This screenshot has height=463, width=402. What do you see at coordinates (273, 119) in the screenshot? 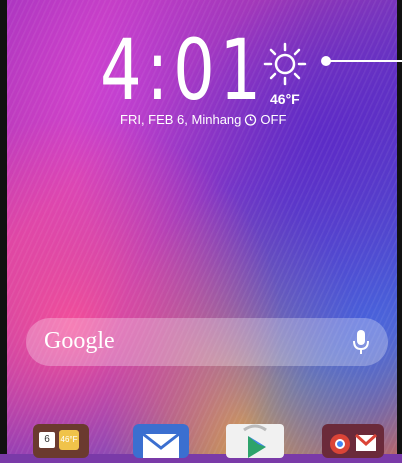
I see `alarm-status: OFF` at bounding box center [273, 119].